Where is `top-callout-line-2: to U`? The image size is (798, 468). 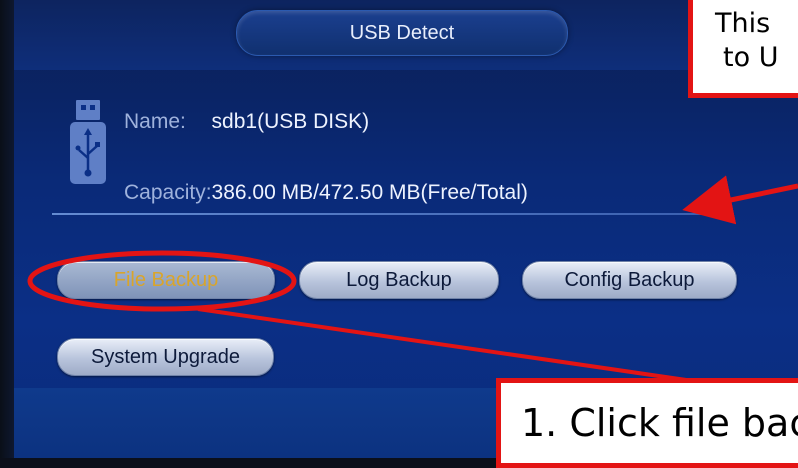 top-callout-line-2: to U is located at coordinates (751, 57).